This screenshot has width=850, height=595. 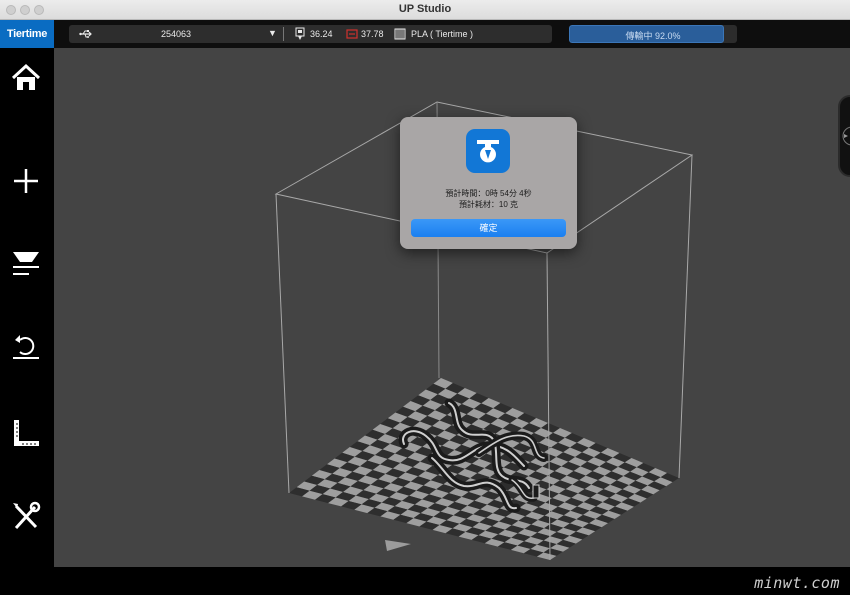 I want to click on transfer-progress-bar: 傳輸中 92.0%, so click(x=653, y=34).